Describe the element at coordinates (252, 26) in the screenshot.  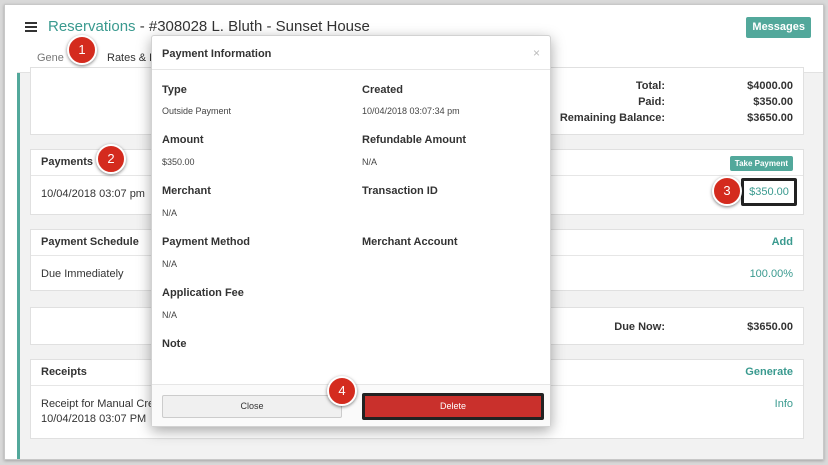
I see `reservation-title: - #308028 L. Bluth - Sunset House` at that location.